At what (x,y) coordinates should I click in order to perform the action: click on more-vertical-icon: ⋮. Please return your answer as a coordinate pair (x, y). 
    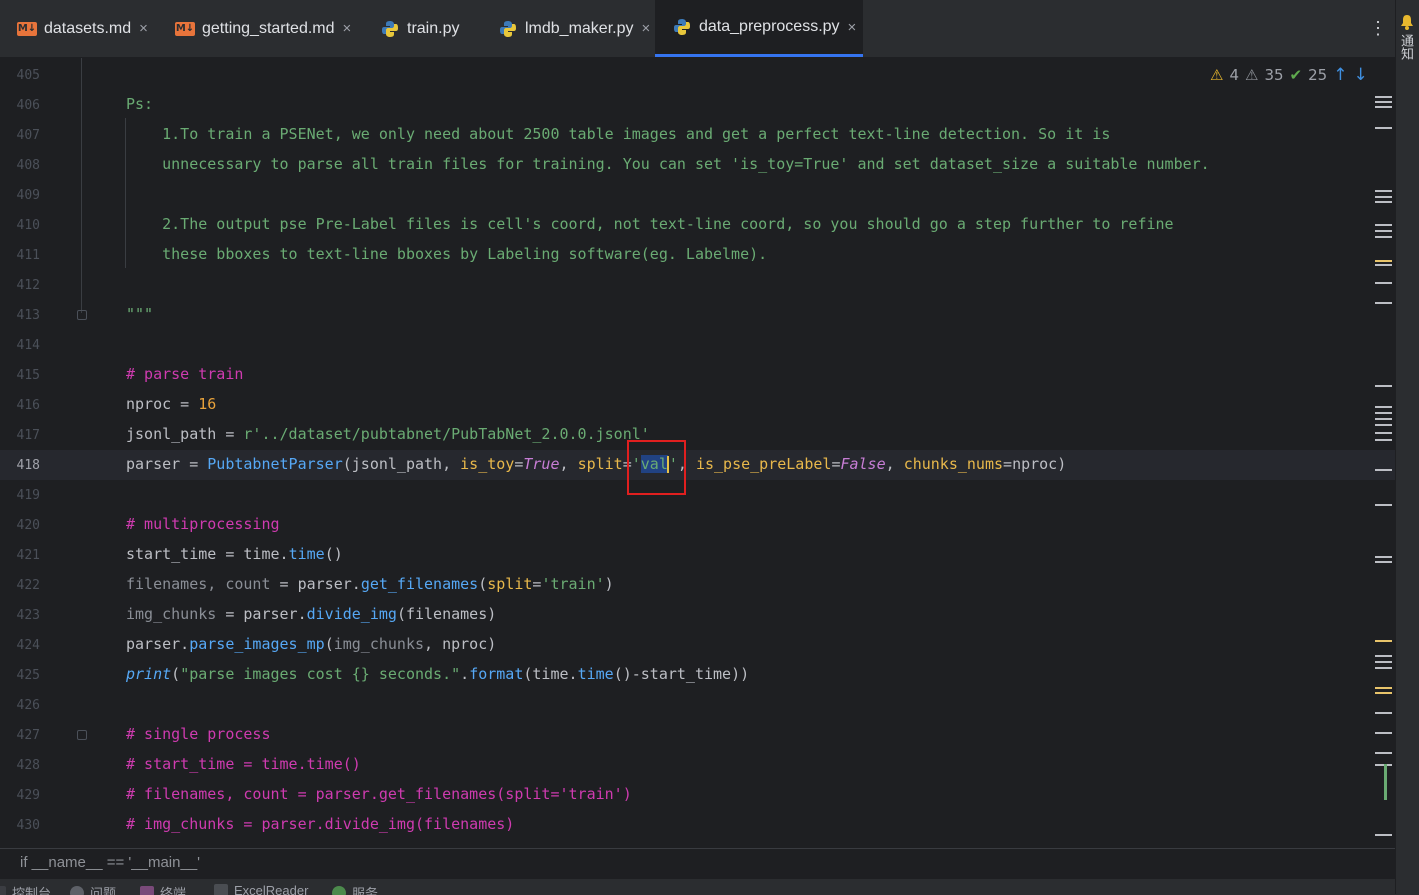
    Looking at the image, I should click on (1378, 28).